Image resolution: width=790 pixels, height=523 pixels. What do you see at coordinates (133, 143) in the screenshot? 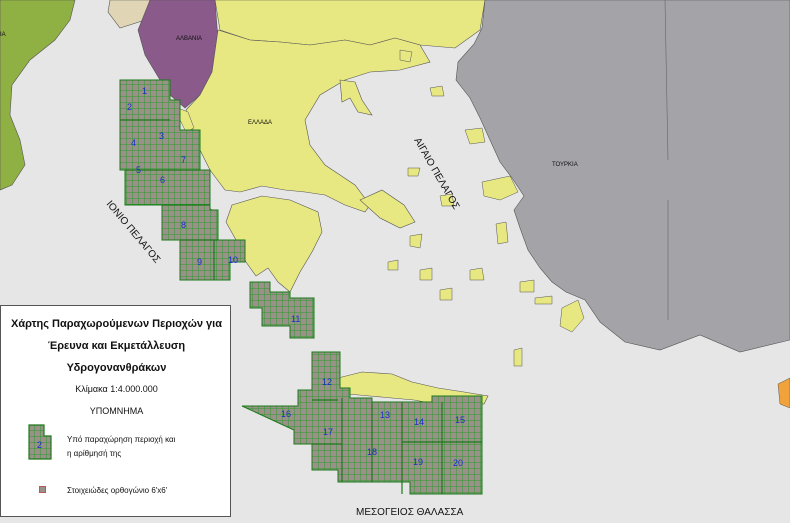
I see `block-4-label: 4` at bounding box center [133, 143].